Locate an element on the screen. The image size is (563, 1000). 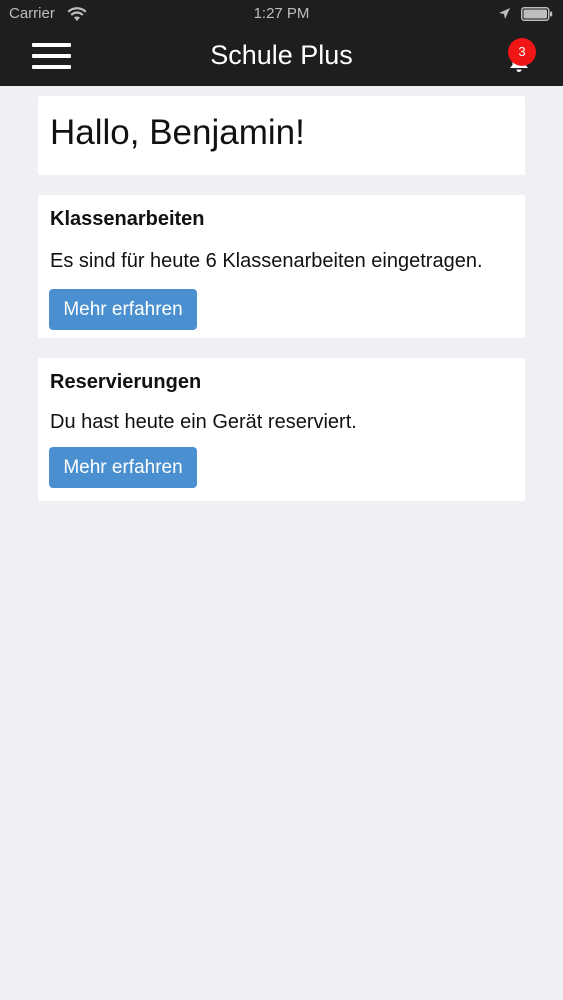
navigation-bar: Schule Plus 3 is located at coordinates (281, 57).